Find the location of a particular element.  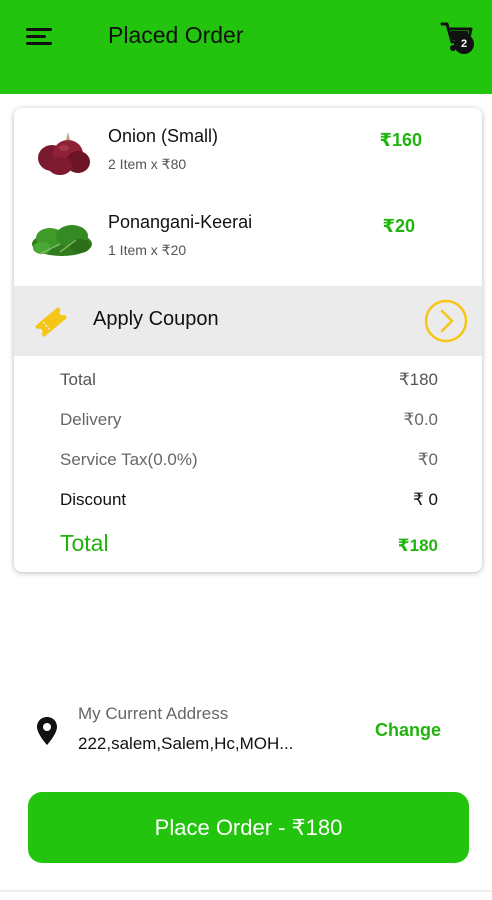

chevron-right-icon is located at coordinates (446, 321).